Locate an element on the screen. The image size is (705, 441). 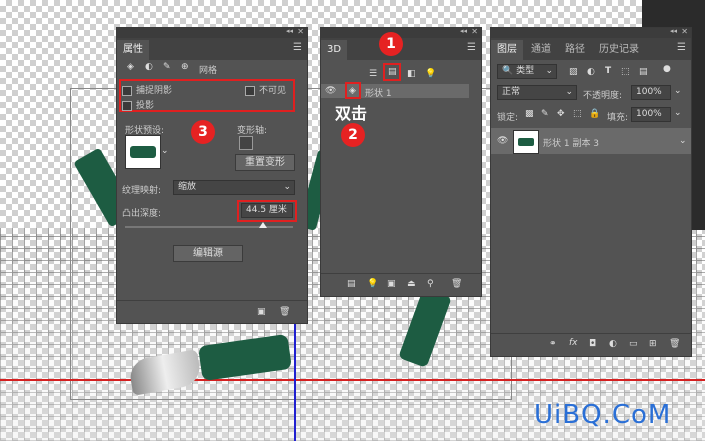
deform-axis-label: 变形轴: is located at coordinates (252, 131).